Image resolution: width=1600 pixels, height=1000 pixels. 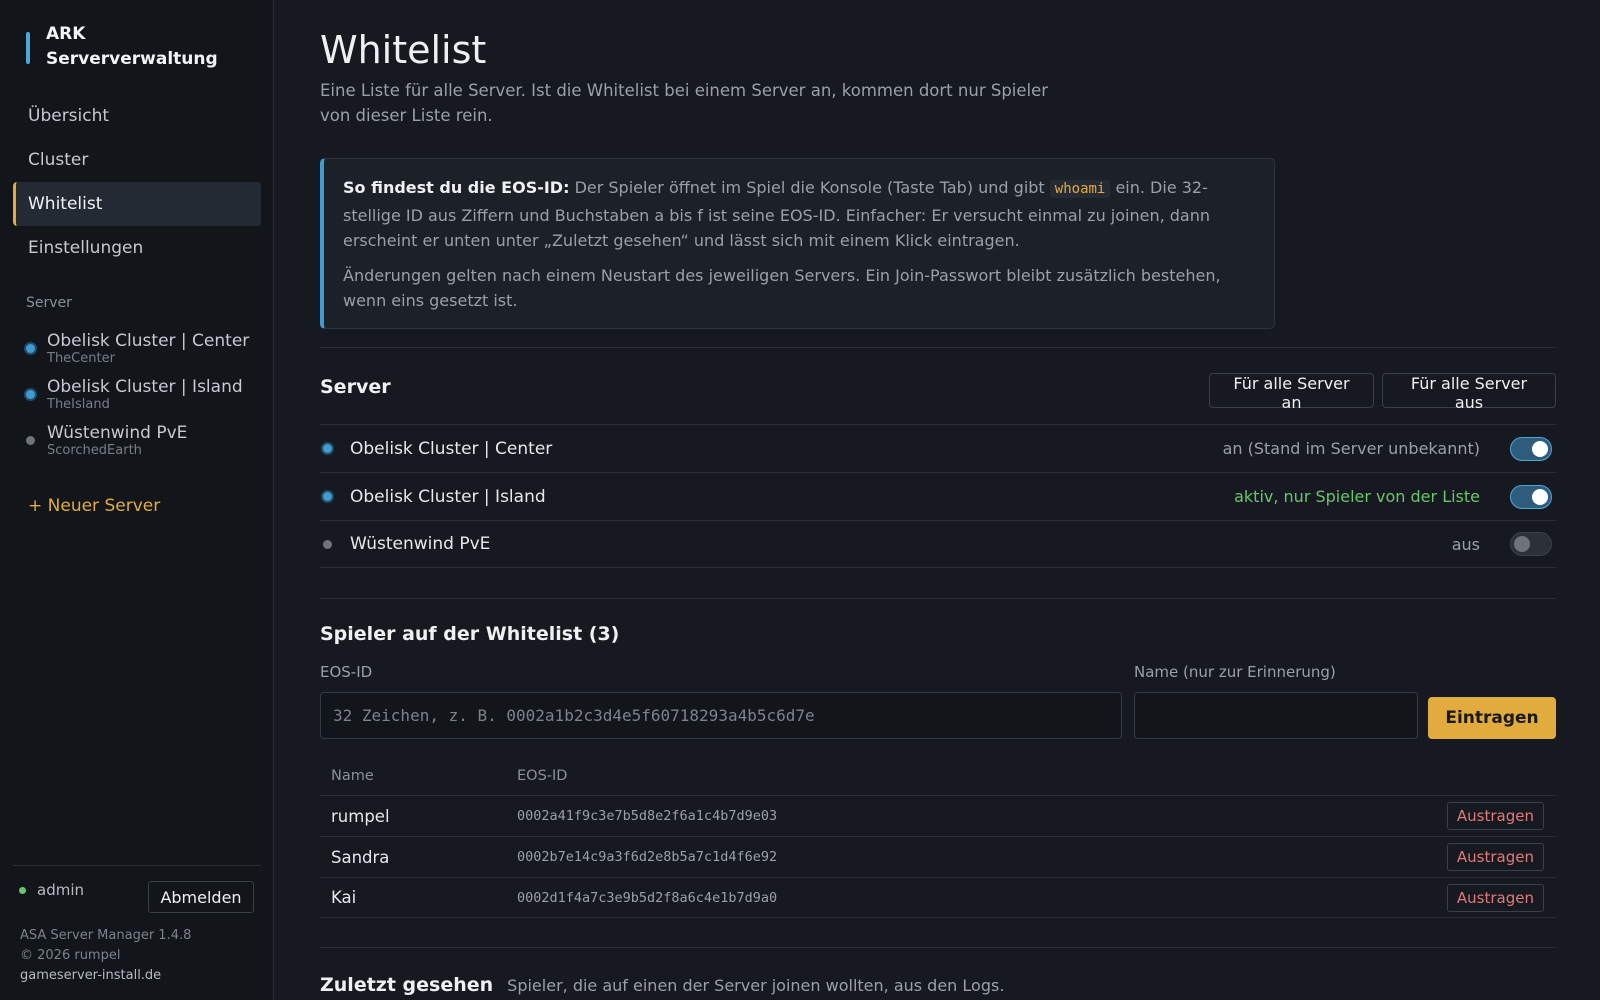 What do you see at coordinates (721, 715) in the screenshot?
I see `eos-id-input` at bounding box center [721, 715].